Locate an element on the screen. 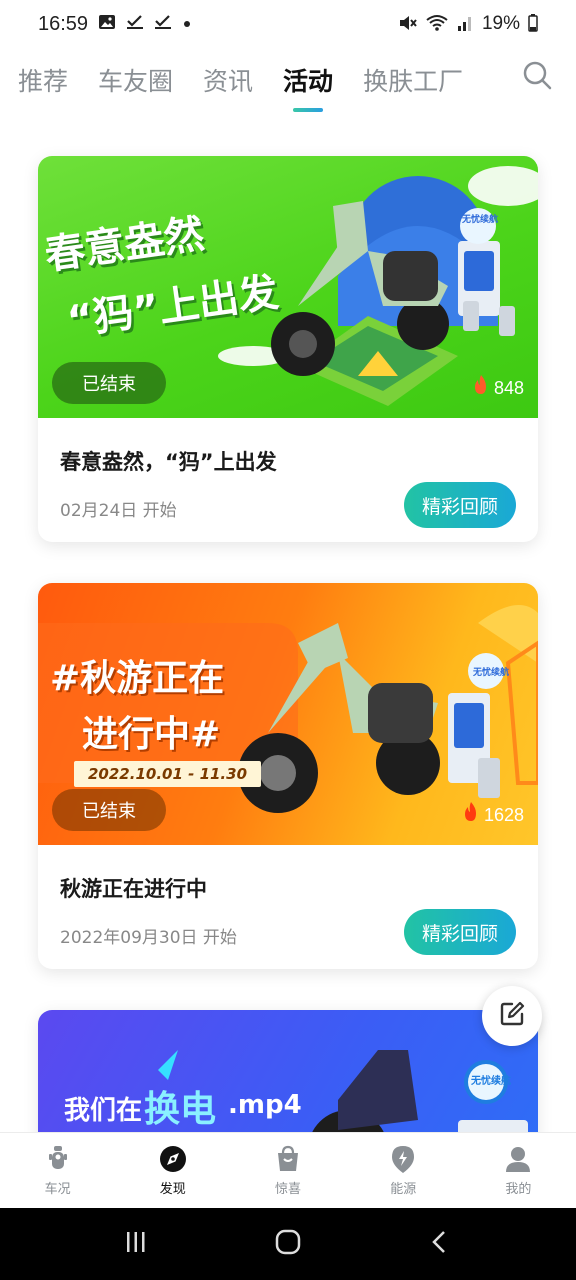 This screenshot has height=1280, width=576. profile-icon is located at coordinates (518, 1159).